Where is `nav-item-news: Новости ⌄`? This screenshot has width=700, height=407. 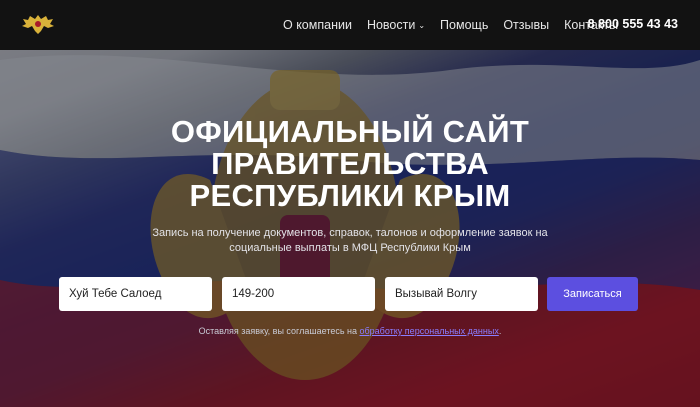 nav-item-news: Новости ⌄ is located at coordinates (396, 25).